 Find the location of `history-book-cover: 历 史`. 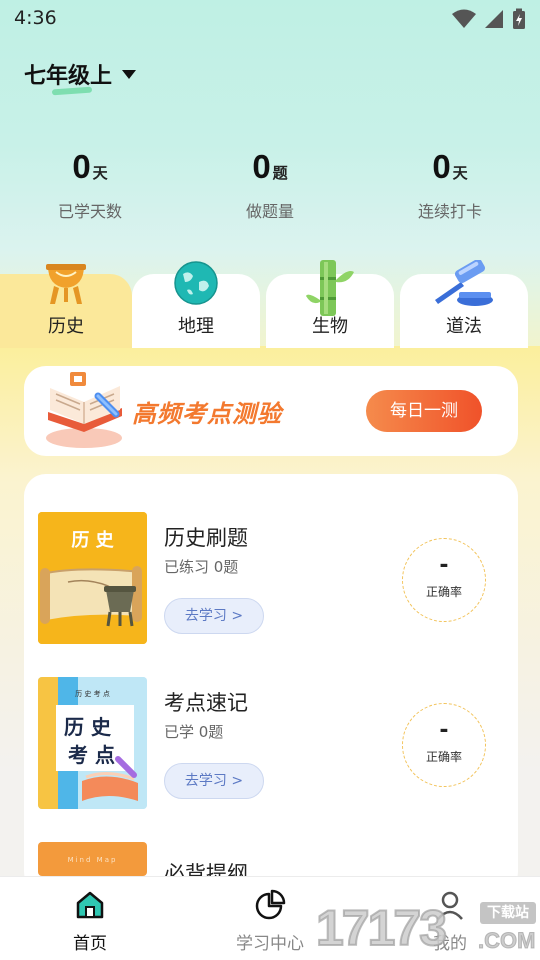

history-book-cover: 历 史 is located at coordinates (92, 578).